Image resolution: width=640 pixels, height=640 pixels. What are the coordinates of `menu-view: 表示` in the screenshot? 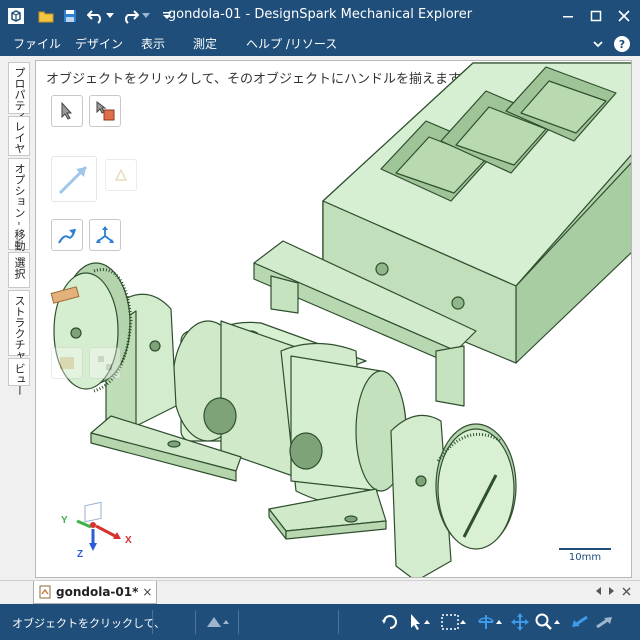 It's located at (153, 43).